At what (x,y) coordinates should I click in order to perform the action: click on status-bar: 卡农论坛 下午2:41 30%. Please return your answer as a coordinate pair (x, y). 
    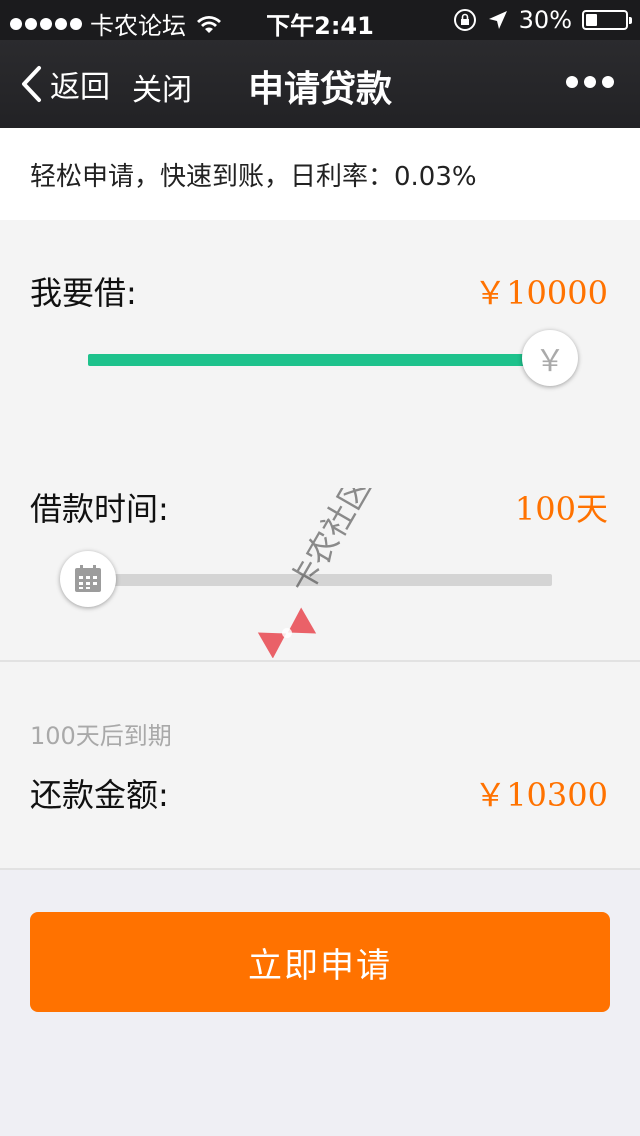
    Looking at the image, I should click on (320, 20).